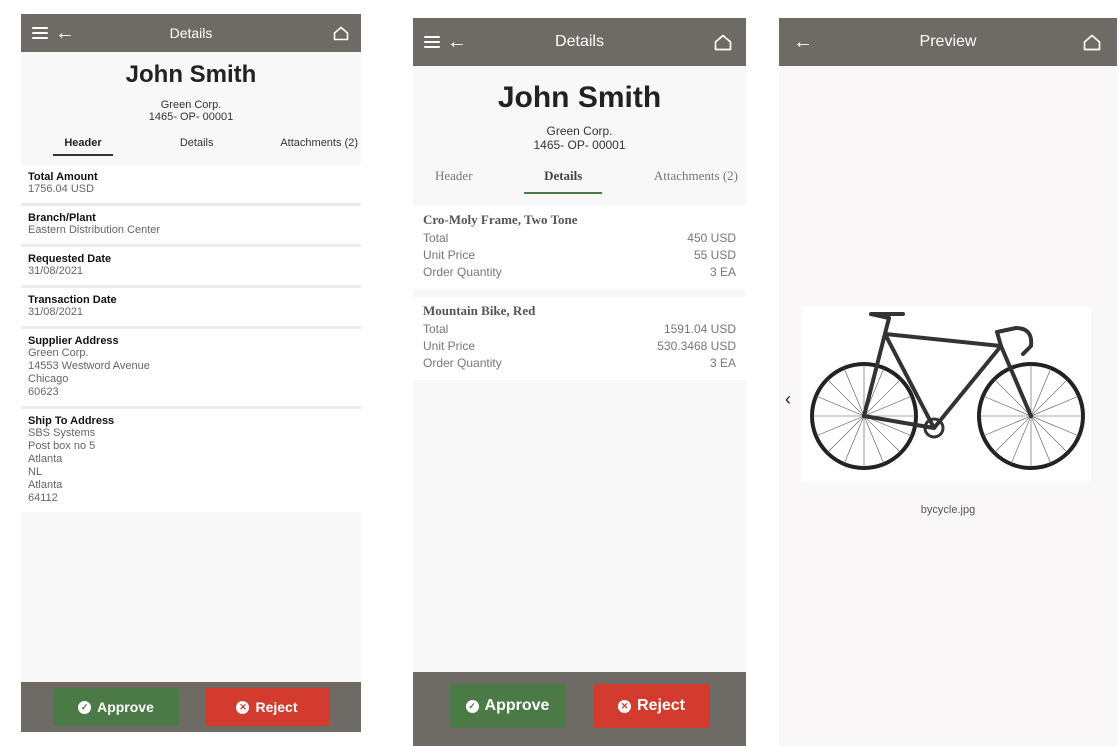 The width and height of the screenshot is (1119, 746). I want to click on field-value: 60623, so click(43, 392).